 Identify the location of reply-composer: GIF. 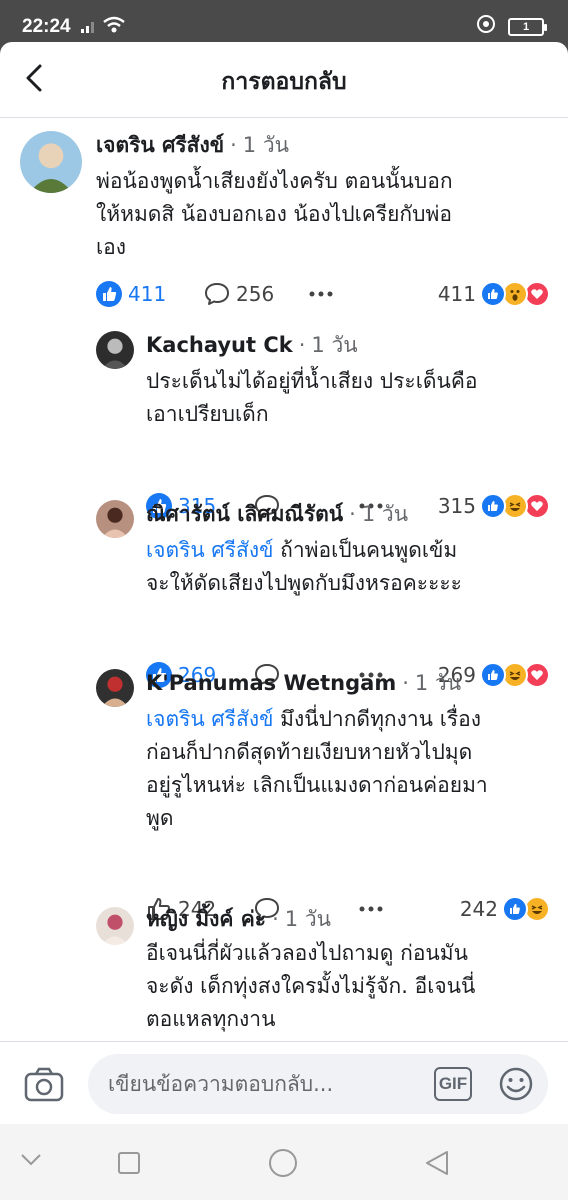
(284, 1082).